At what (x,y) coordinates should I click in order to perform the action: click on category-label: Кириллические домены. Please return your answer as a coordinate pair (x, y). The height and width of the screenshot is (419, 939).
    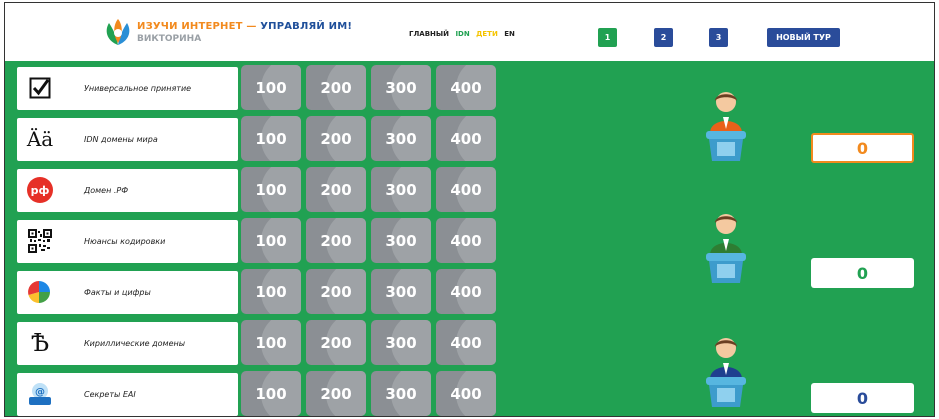
    Looking at the image, I should click on (135, 343).